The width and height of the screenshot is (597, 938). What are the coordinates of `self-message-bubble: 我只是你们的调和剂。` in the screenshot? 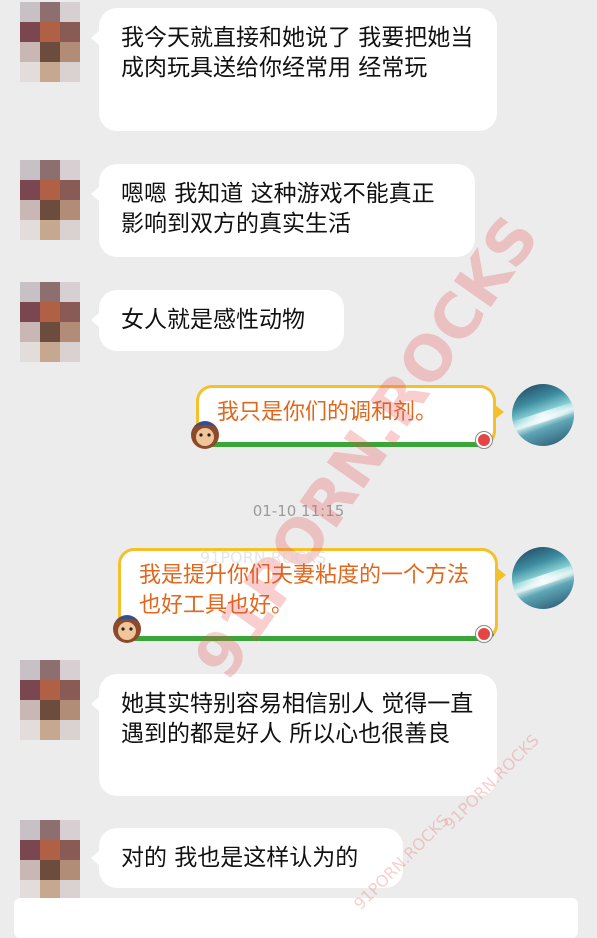 It's located at (350, 416).